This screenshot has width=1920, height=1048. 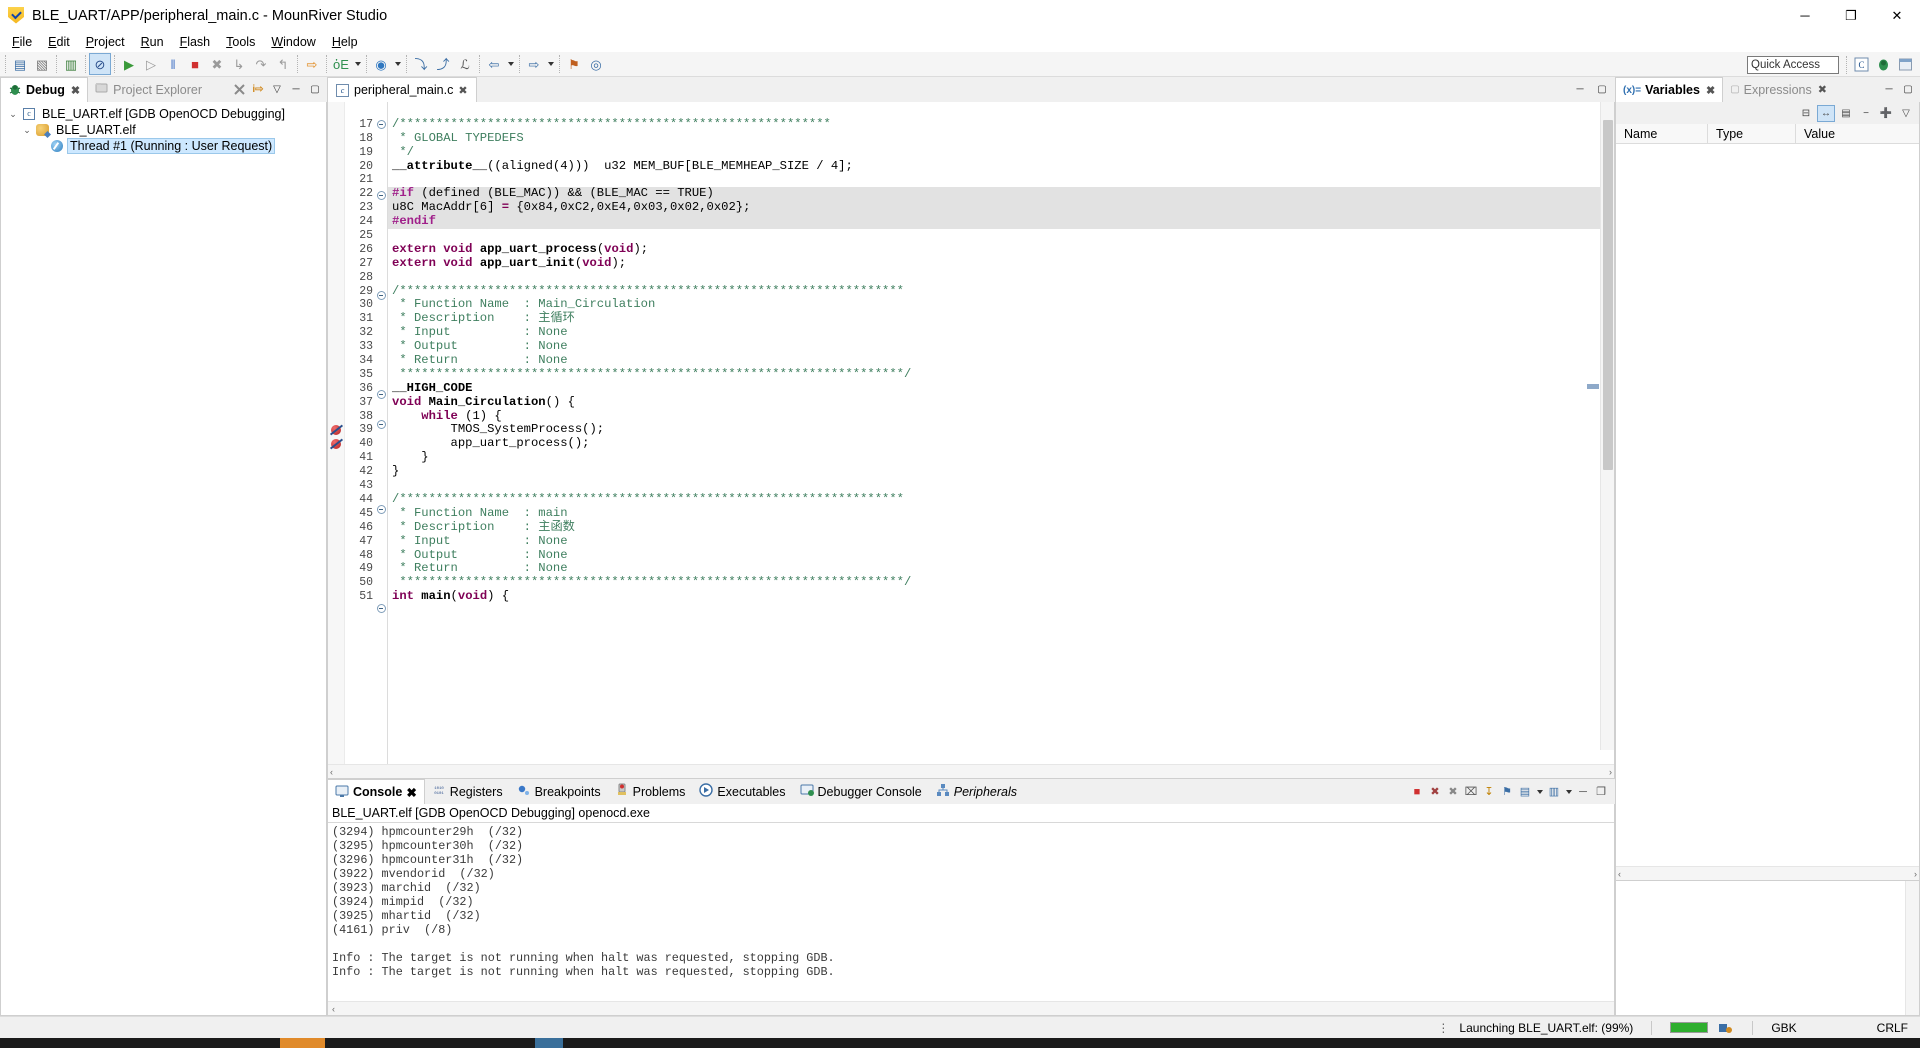 What do you see at coordinates (1619, 874) in the screenshot?
I see `scroll-left-arrow: ‹` at bounding box center [1619, 874].